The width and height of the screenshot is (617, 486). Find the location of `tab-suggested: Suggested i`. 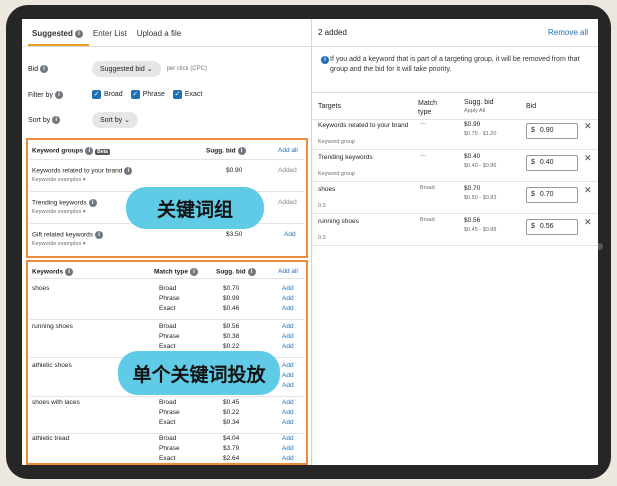

tab-suggested: Suggested i is located at coordinates (58, 37).